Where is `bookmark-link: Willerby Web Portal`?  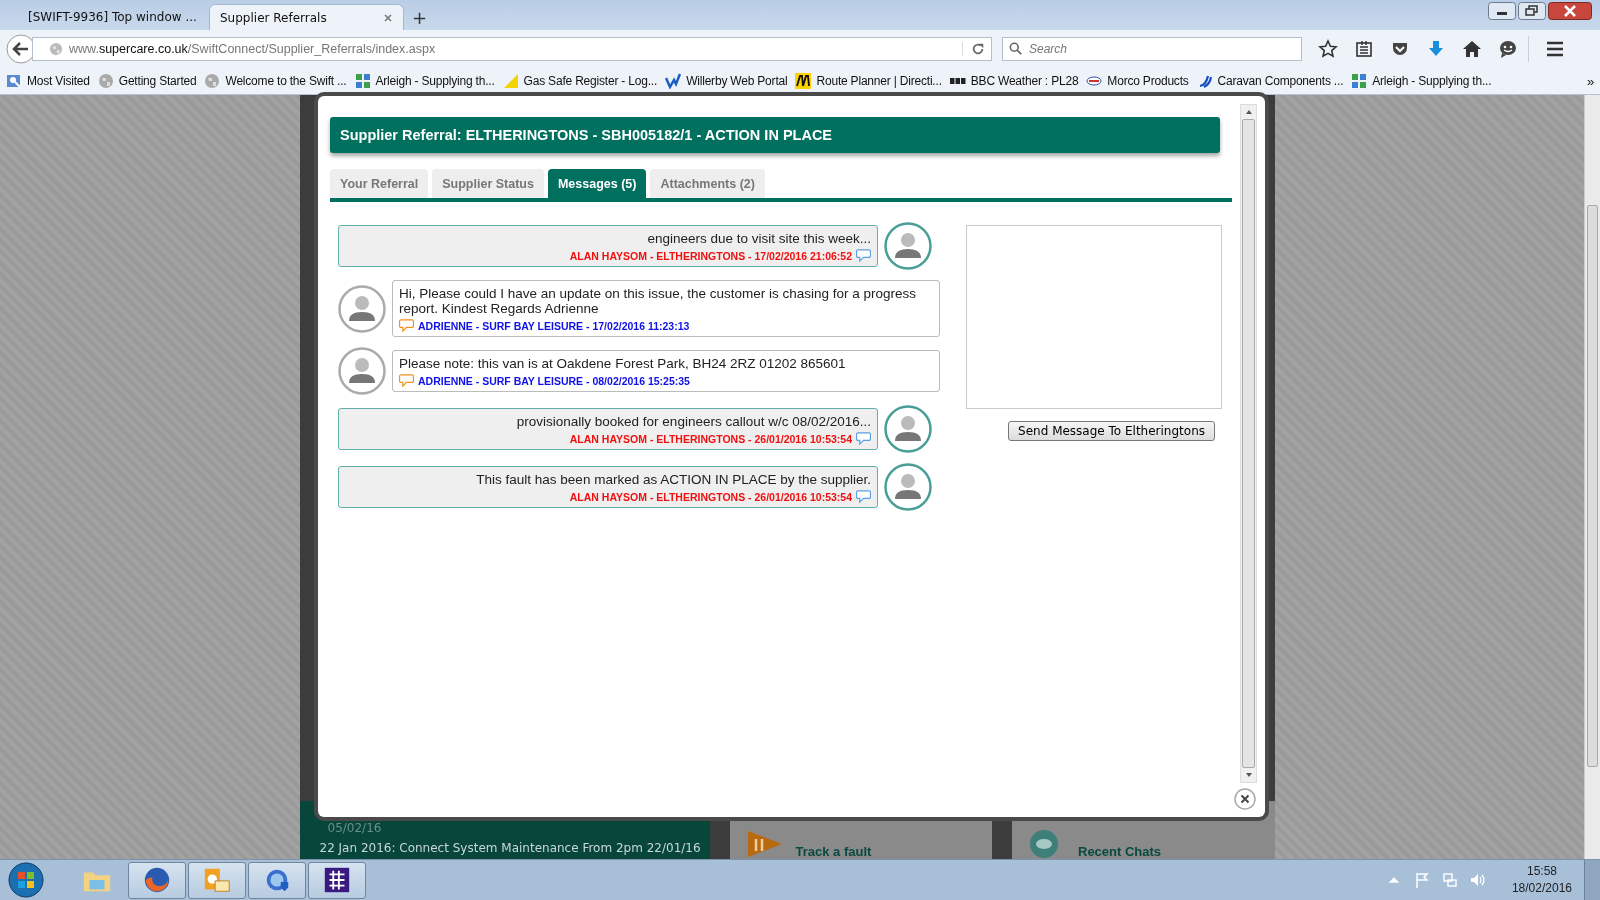 bookmark-link: Willerby Web Portal is located at coordinates (726, 81).